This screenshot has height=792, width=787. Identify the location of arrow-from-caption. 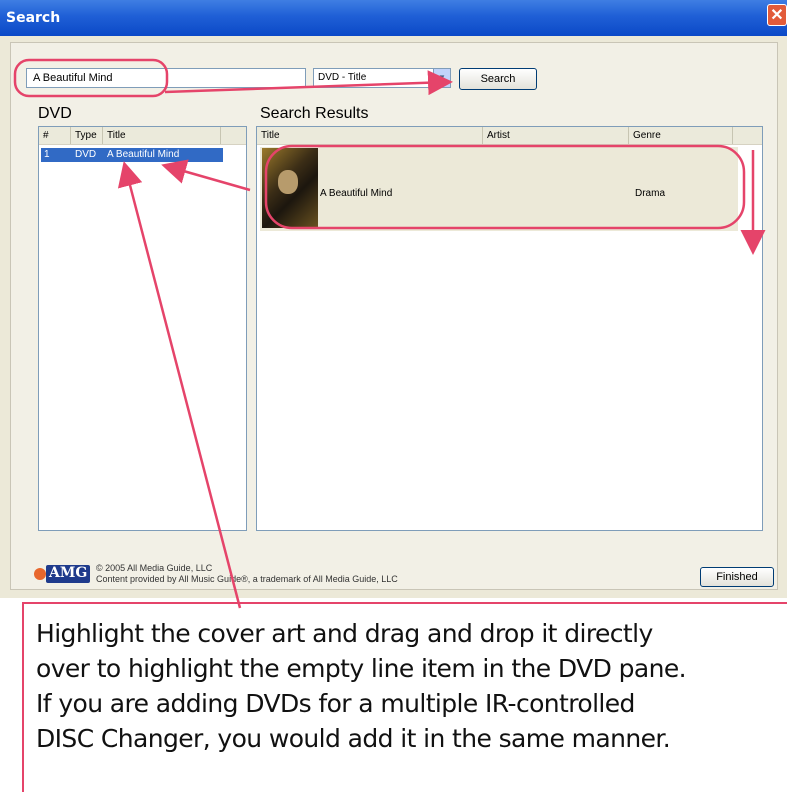
(179, 385).